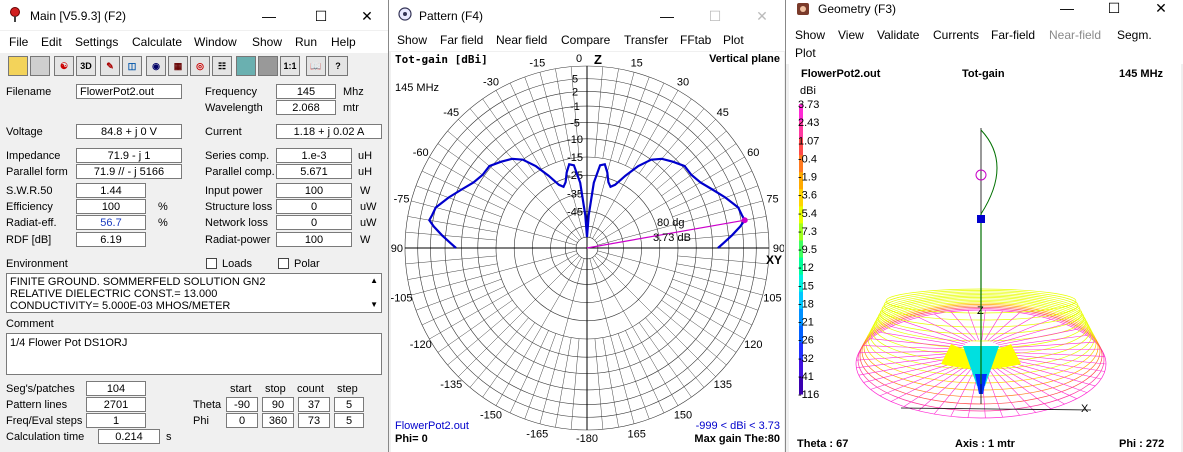 This screenshot has height=452, width=1183. What do you see at coordinates (314, 404) in the screenshot?
I see `theta-count-field: 37` at bounding box center [314, 404].